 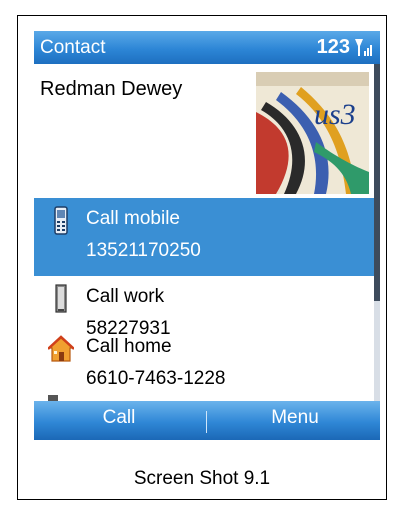 What do you see at coordinates (335, 114) in the screenshot?
I see `svg-text: us3` at bounding box center [335, 114].